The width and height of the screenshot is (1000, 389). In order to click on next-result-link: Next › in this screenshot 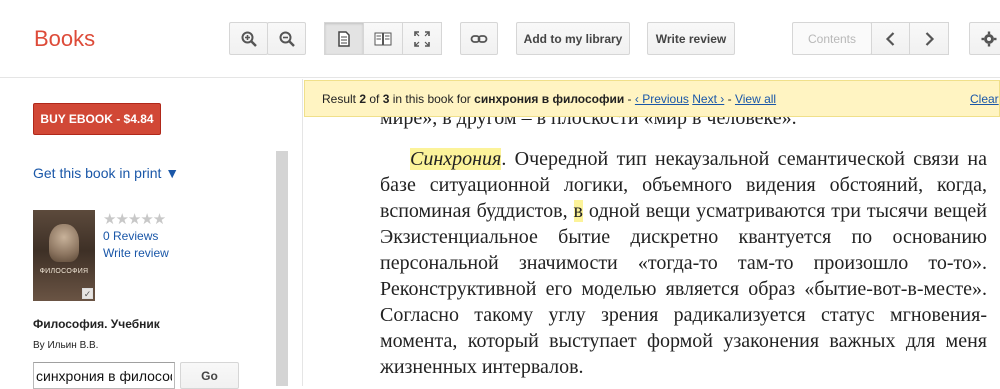, I will do `click(708, 99)`.